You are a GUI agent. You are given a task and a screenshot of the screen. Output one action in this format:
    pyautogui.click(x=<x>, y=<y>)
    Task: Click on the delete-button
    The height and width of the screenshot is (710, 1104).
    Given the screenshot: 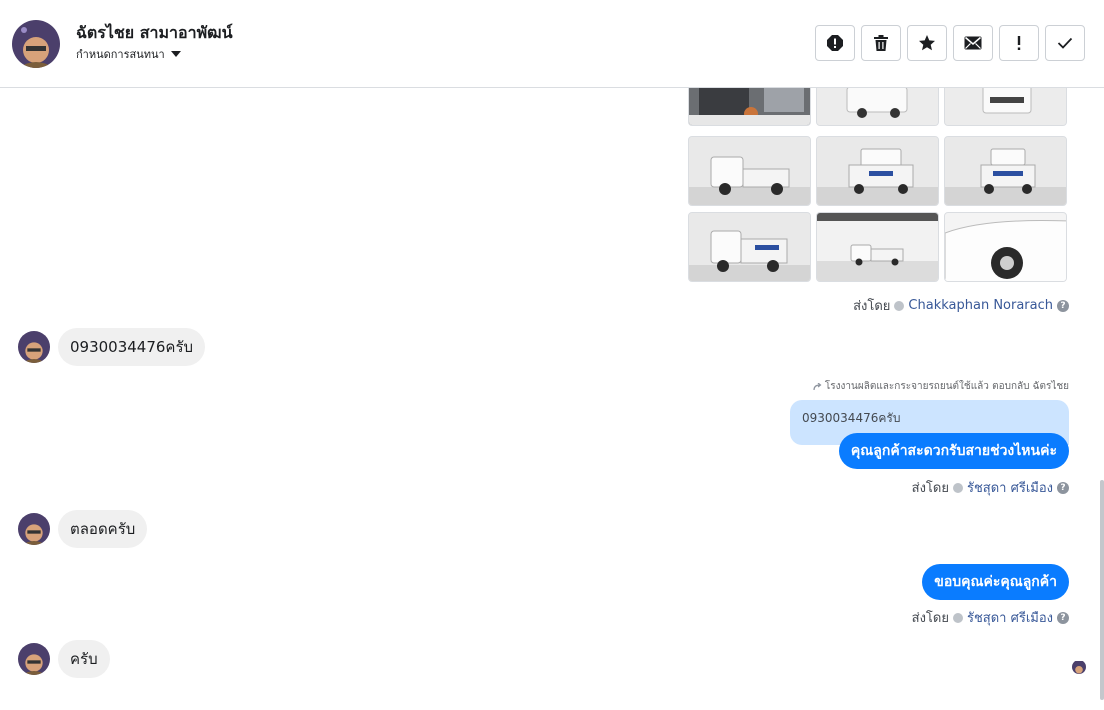 What is the action you would take?
    pyautogui.click(x=881, y=43)
    